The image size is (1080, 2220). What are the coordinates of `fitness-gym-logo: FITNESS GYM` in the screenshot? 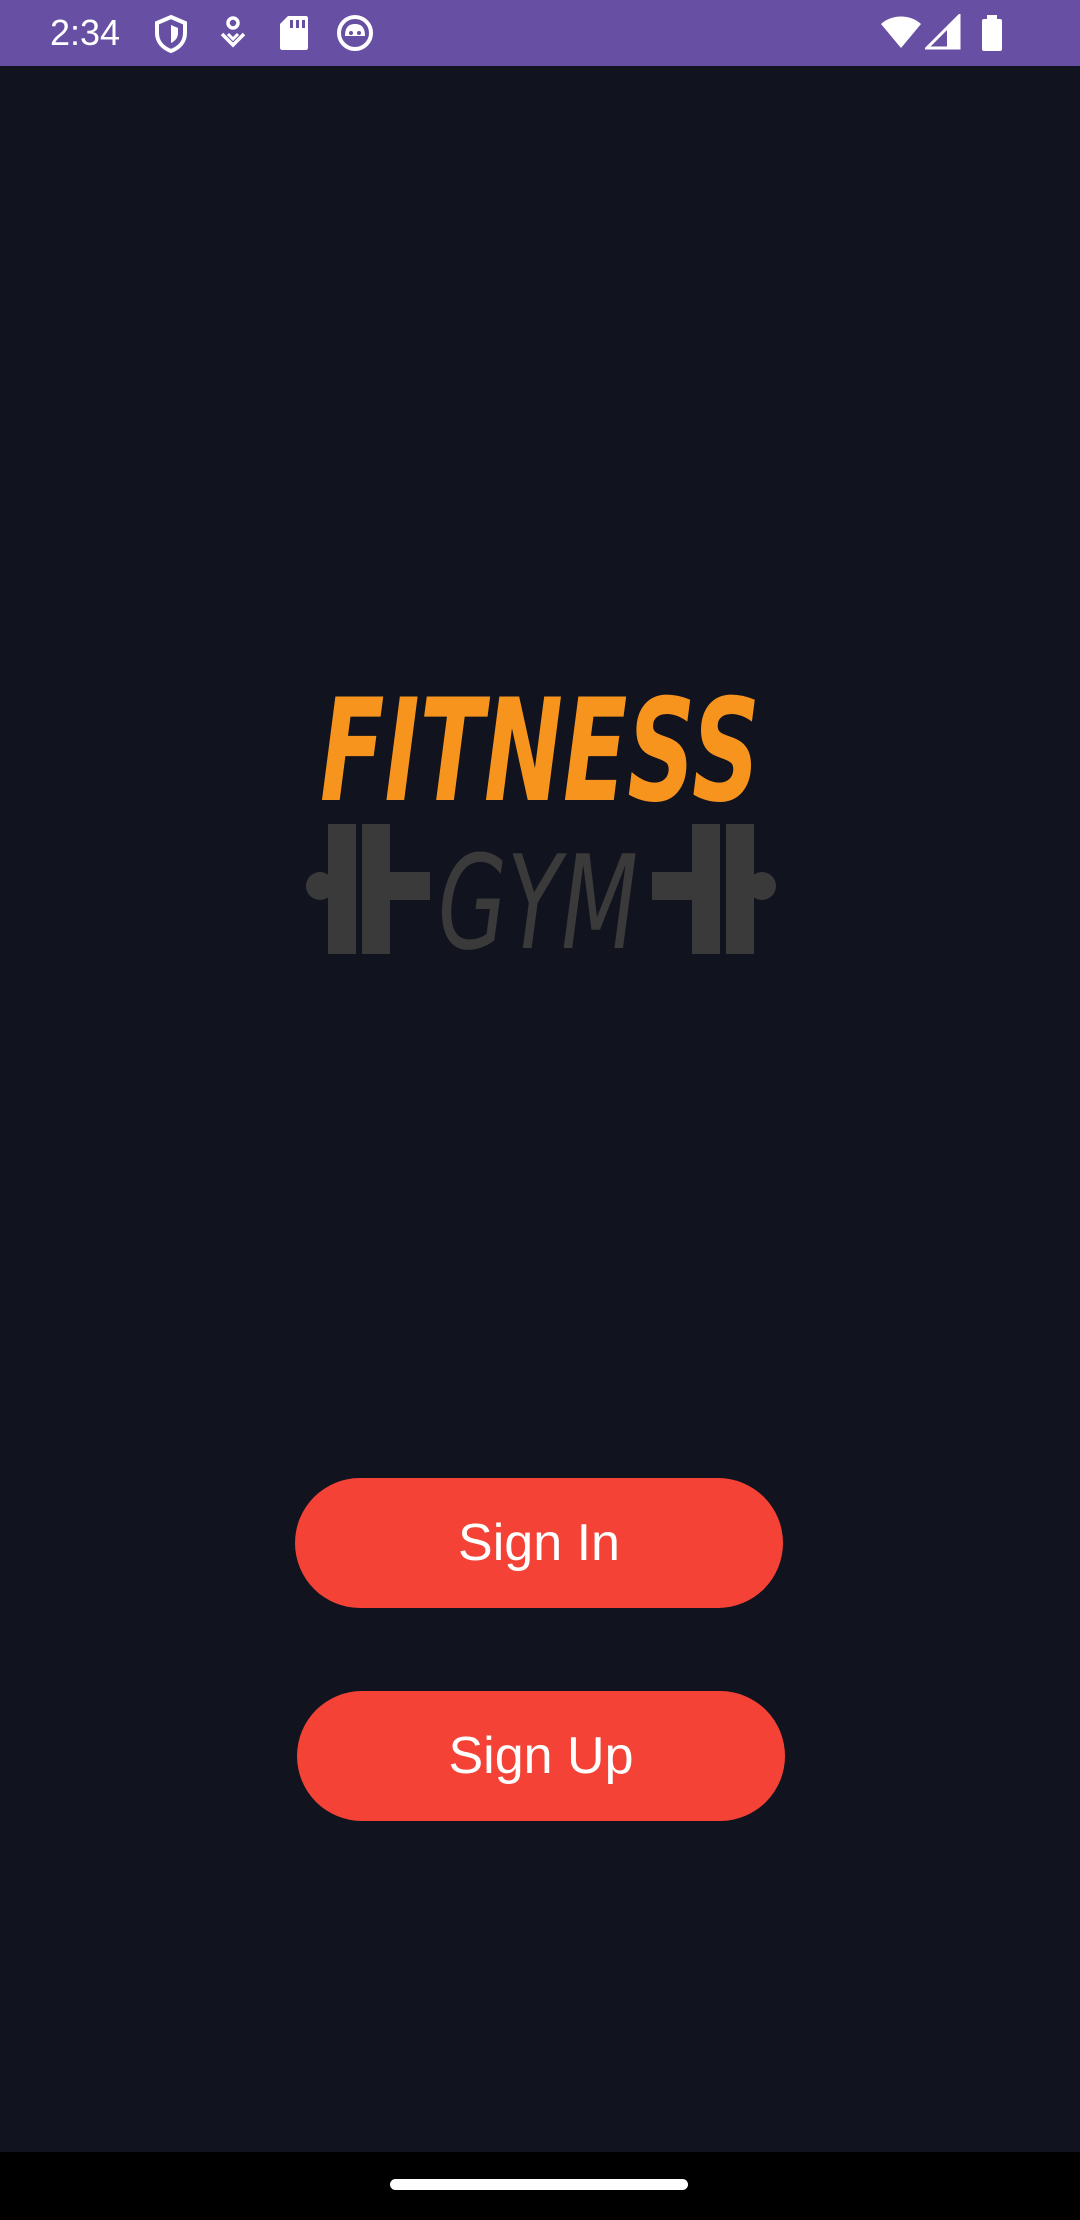 It's located at (541, 814).